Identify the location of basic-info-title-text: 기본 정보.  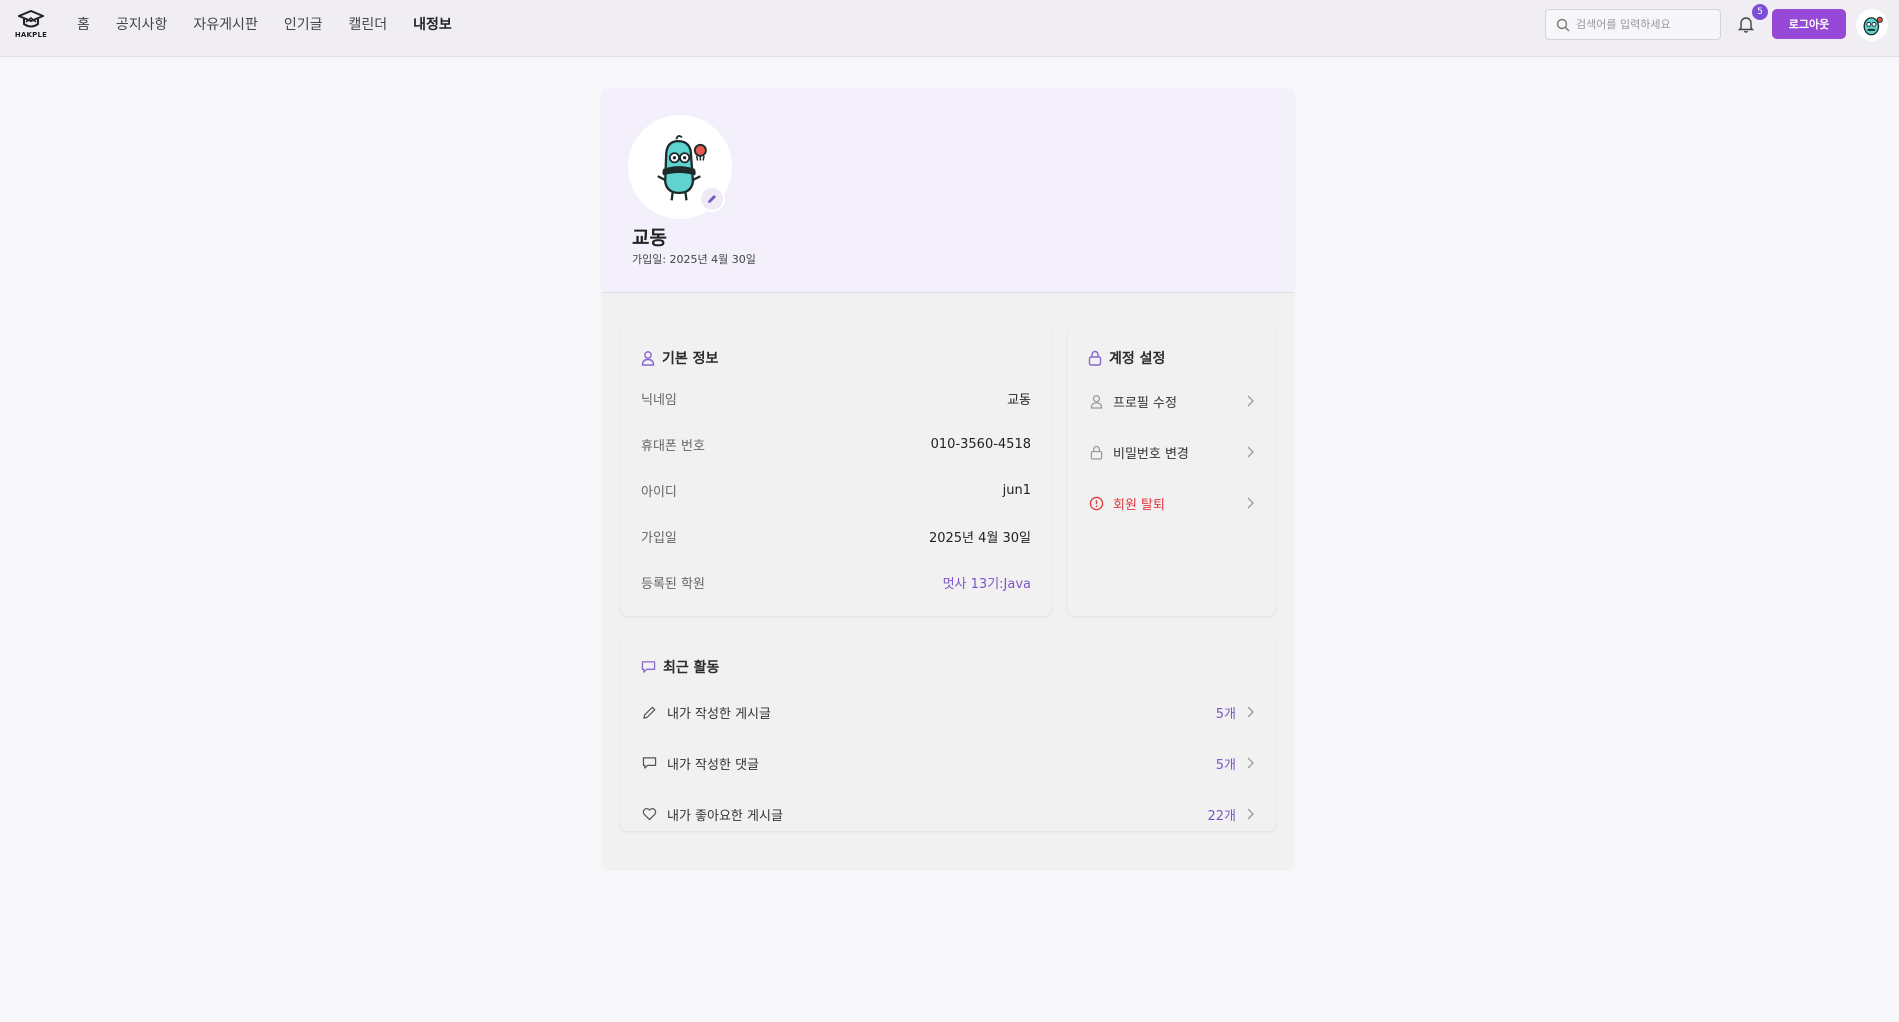
(690, 359).